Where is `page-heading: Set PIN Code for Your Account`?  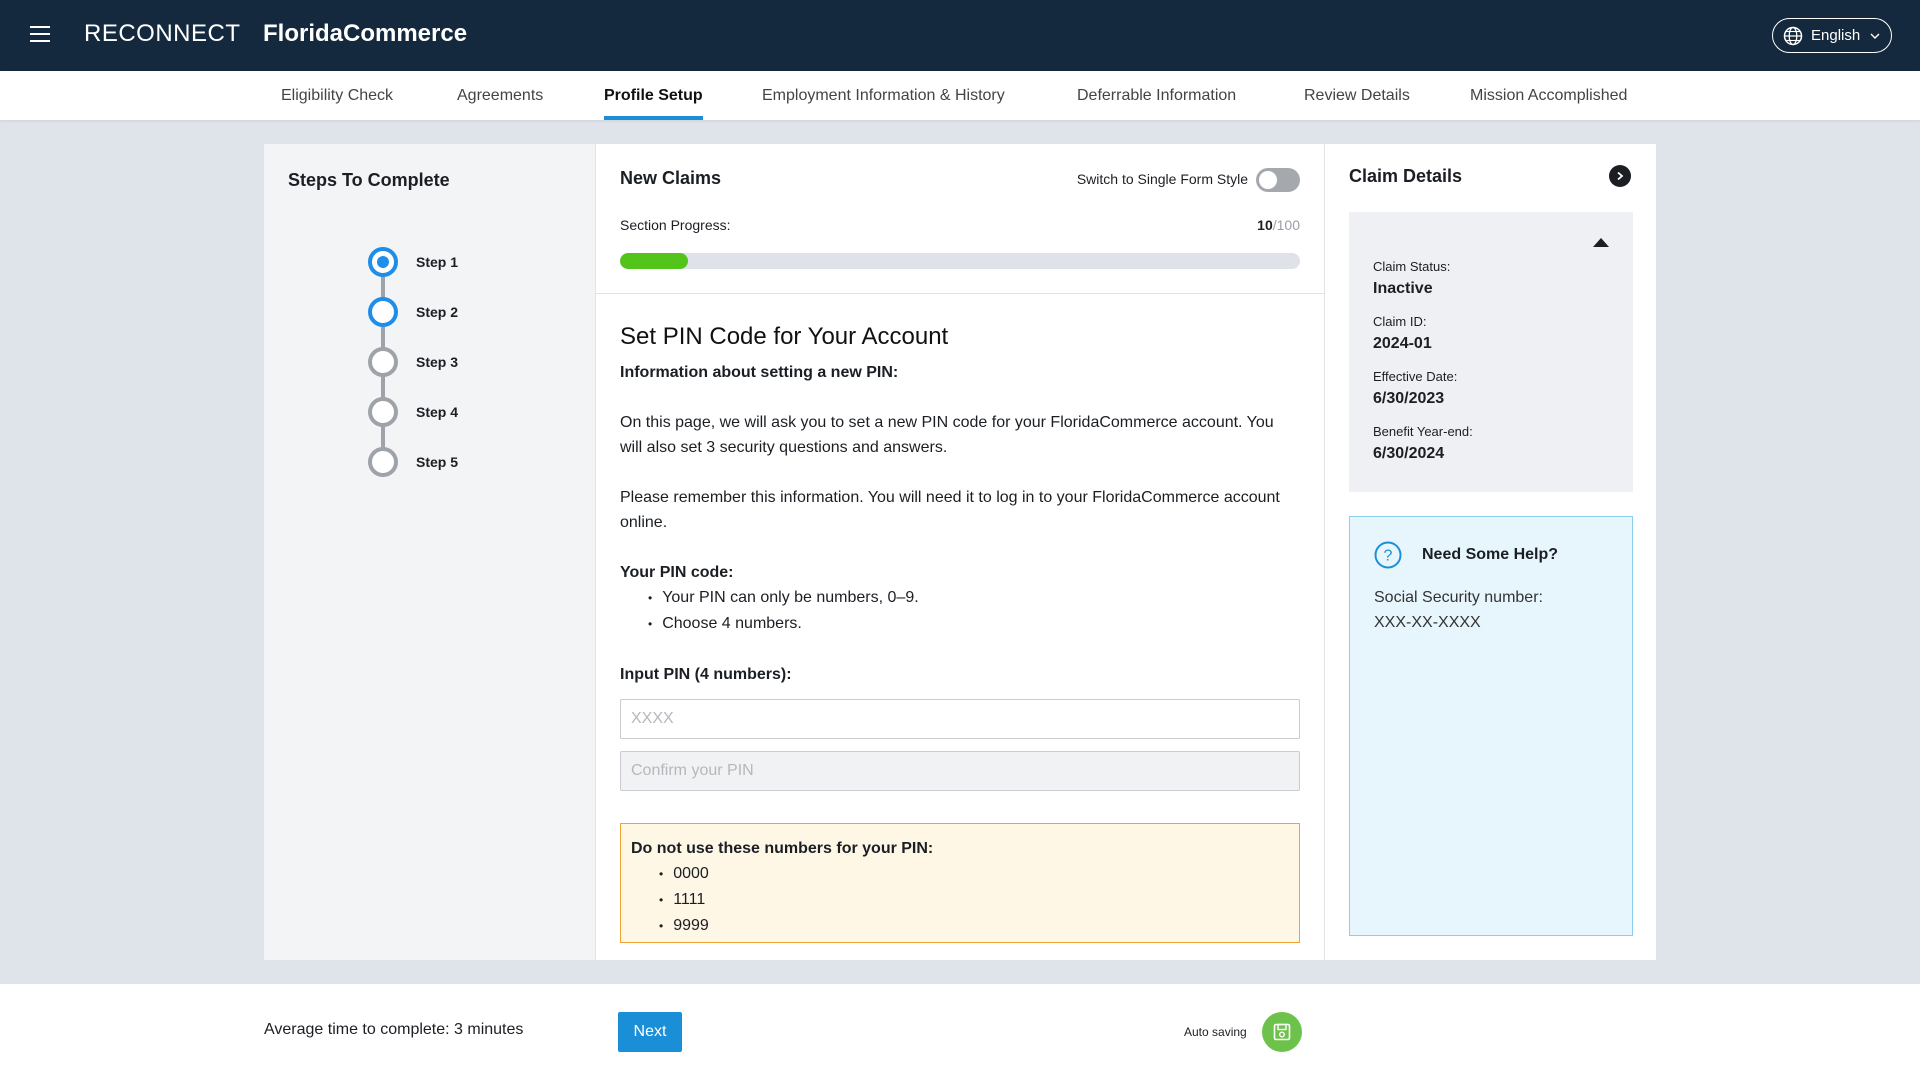 page-heading: Set PIN Code for Your Account is located at coordinates (784, 336).